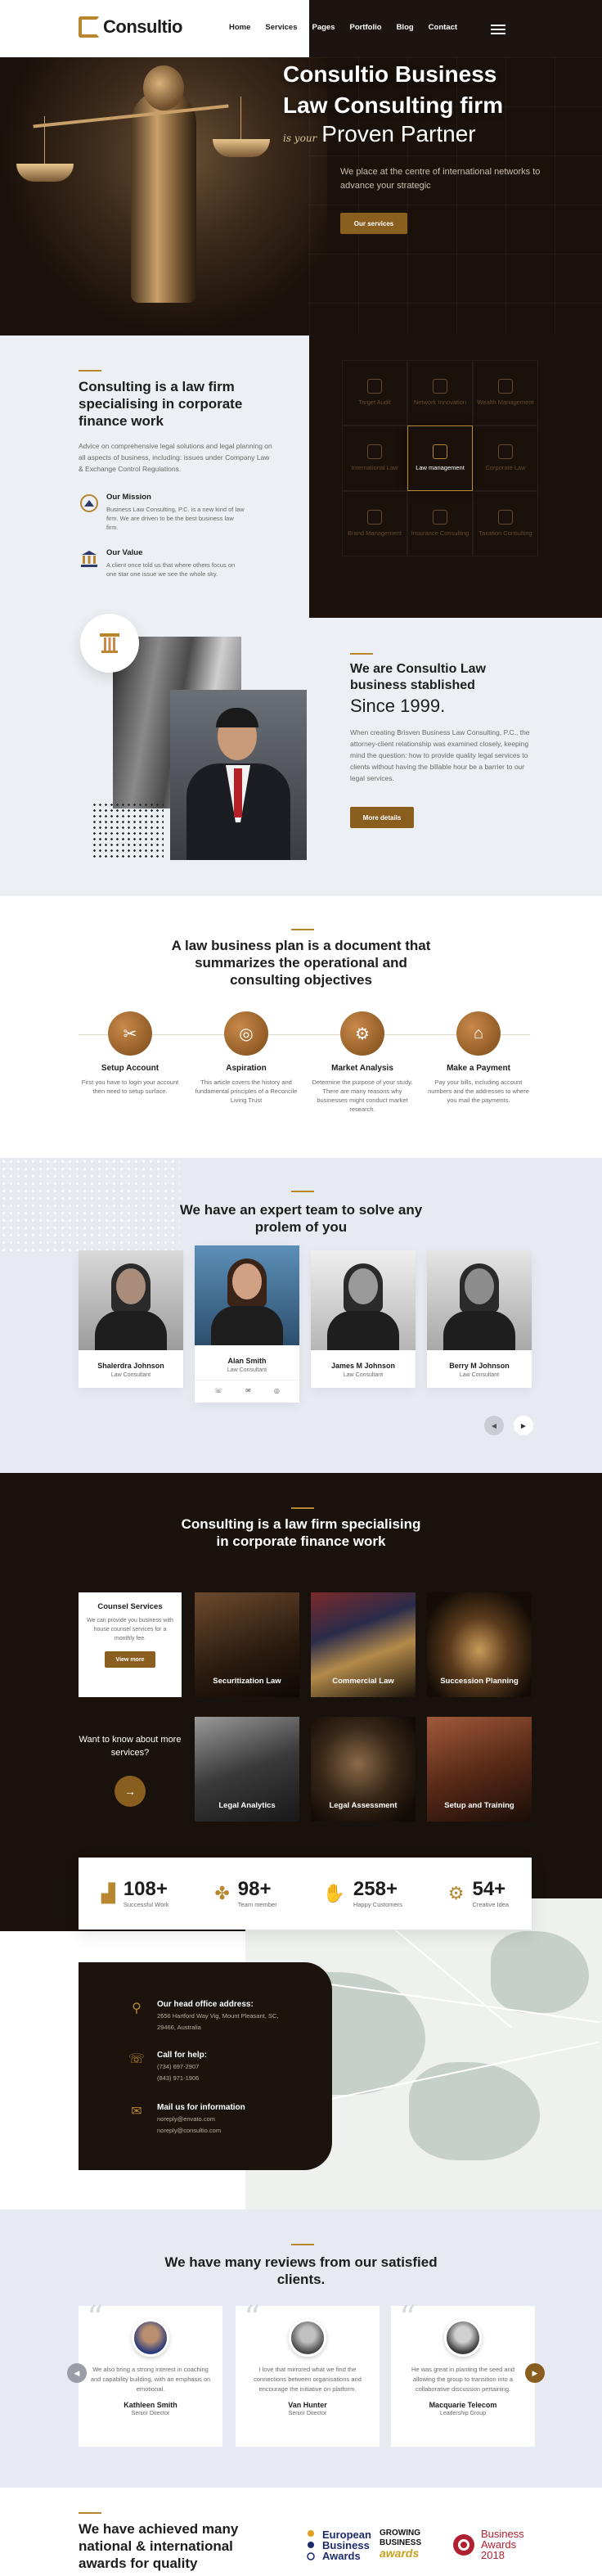 The image size is (602, 2576). I want to click on analysis-icon: ⚙, so click(362, 1033).